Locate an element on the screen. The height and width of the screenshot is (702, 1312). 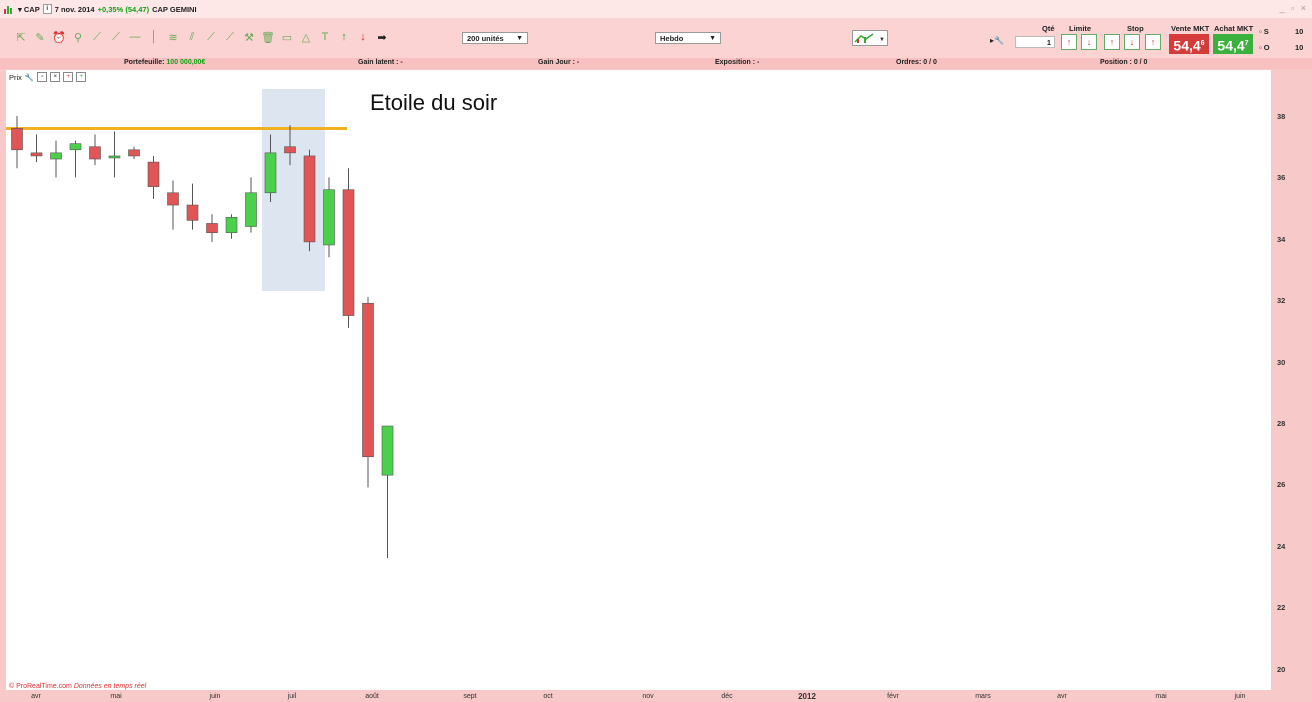
arc-icon: ⟋ is located at coordinates (230, 37).